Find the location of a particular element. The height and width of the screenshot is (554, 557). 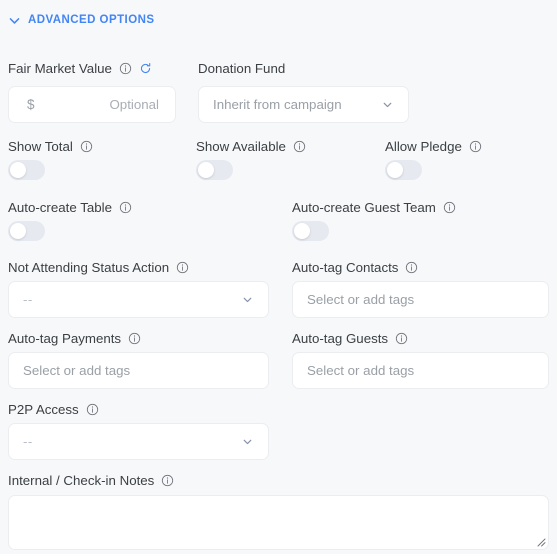

p2p-access-value: -- is located at coordinates (28, 441).